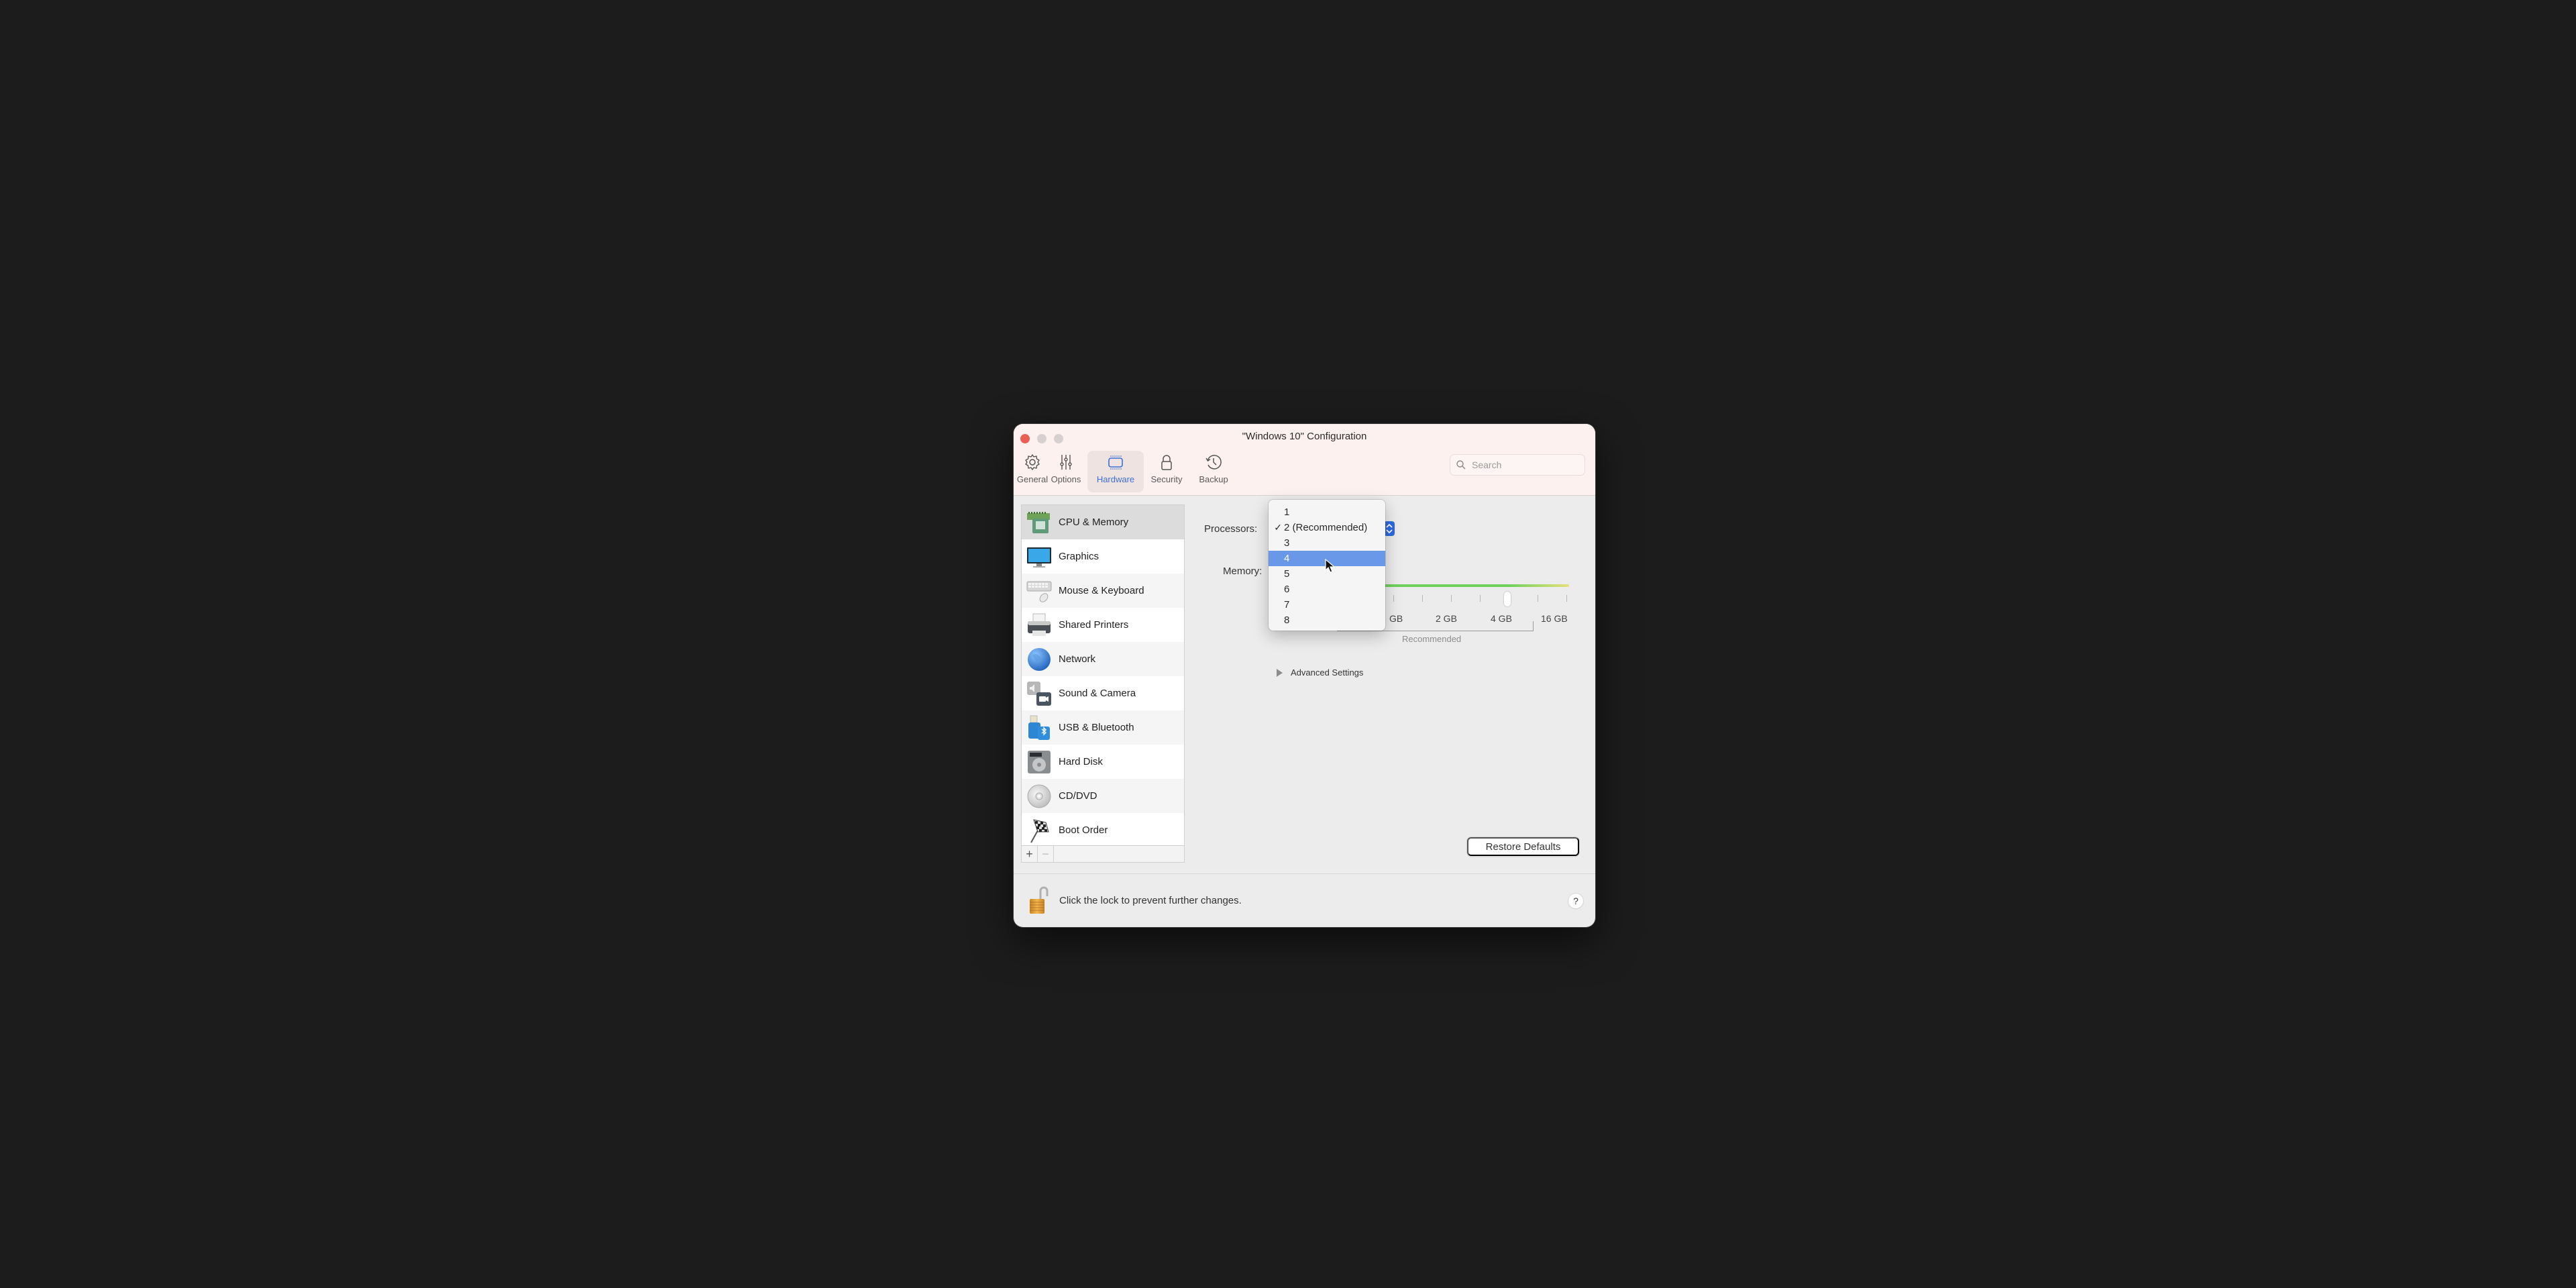 The height and width of the screenshot is (1288, 2576). I want to click on sidebar-item-shared-printers: Shared Printers, so click(1103, 625).